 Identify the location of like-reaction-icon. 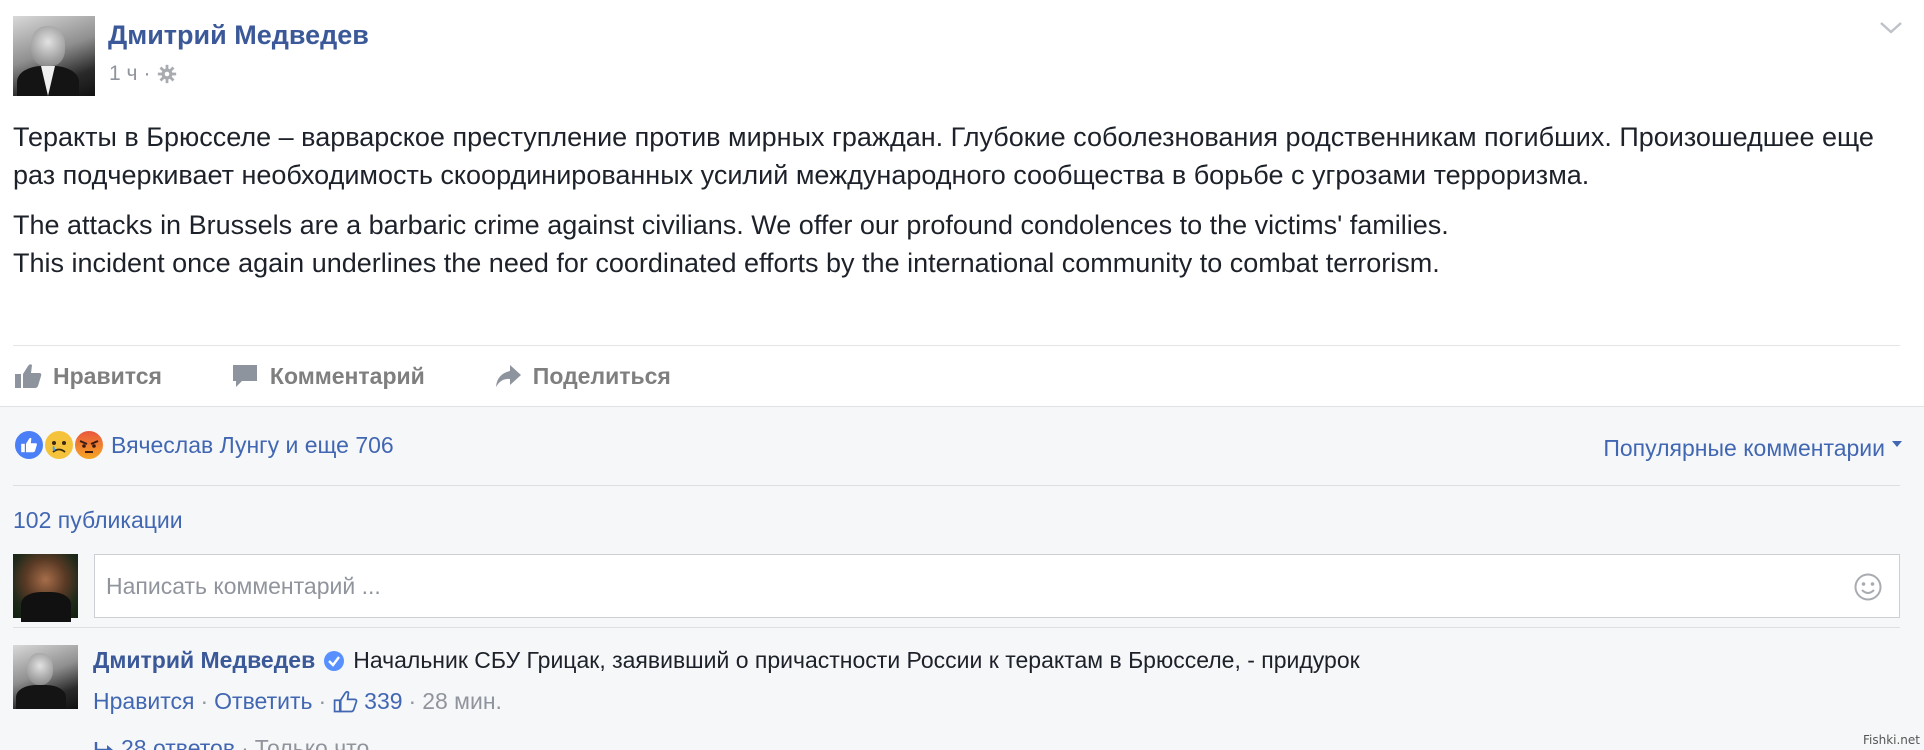
(29, 445).